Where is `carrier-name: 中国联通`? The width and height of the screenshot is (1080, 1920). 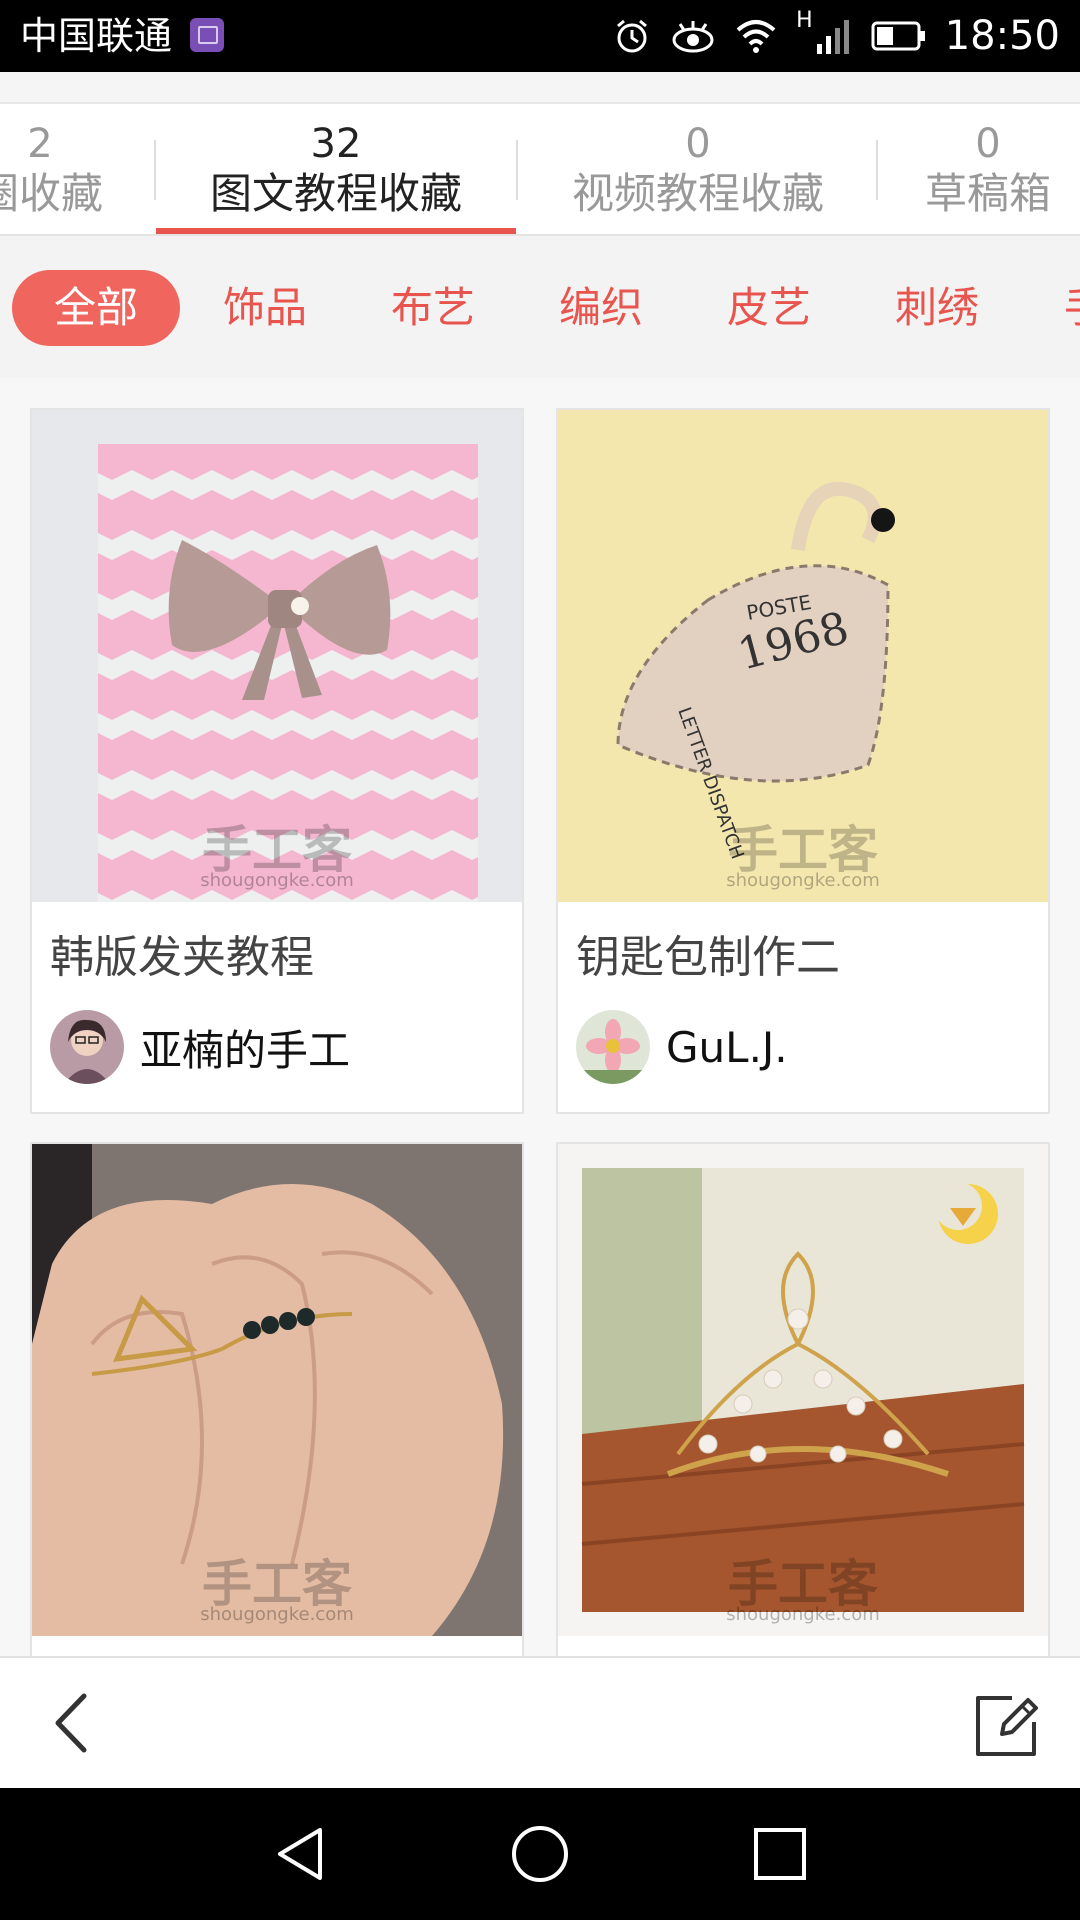 carrier-name: 中国联通 is located at coordinates (96, 36).